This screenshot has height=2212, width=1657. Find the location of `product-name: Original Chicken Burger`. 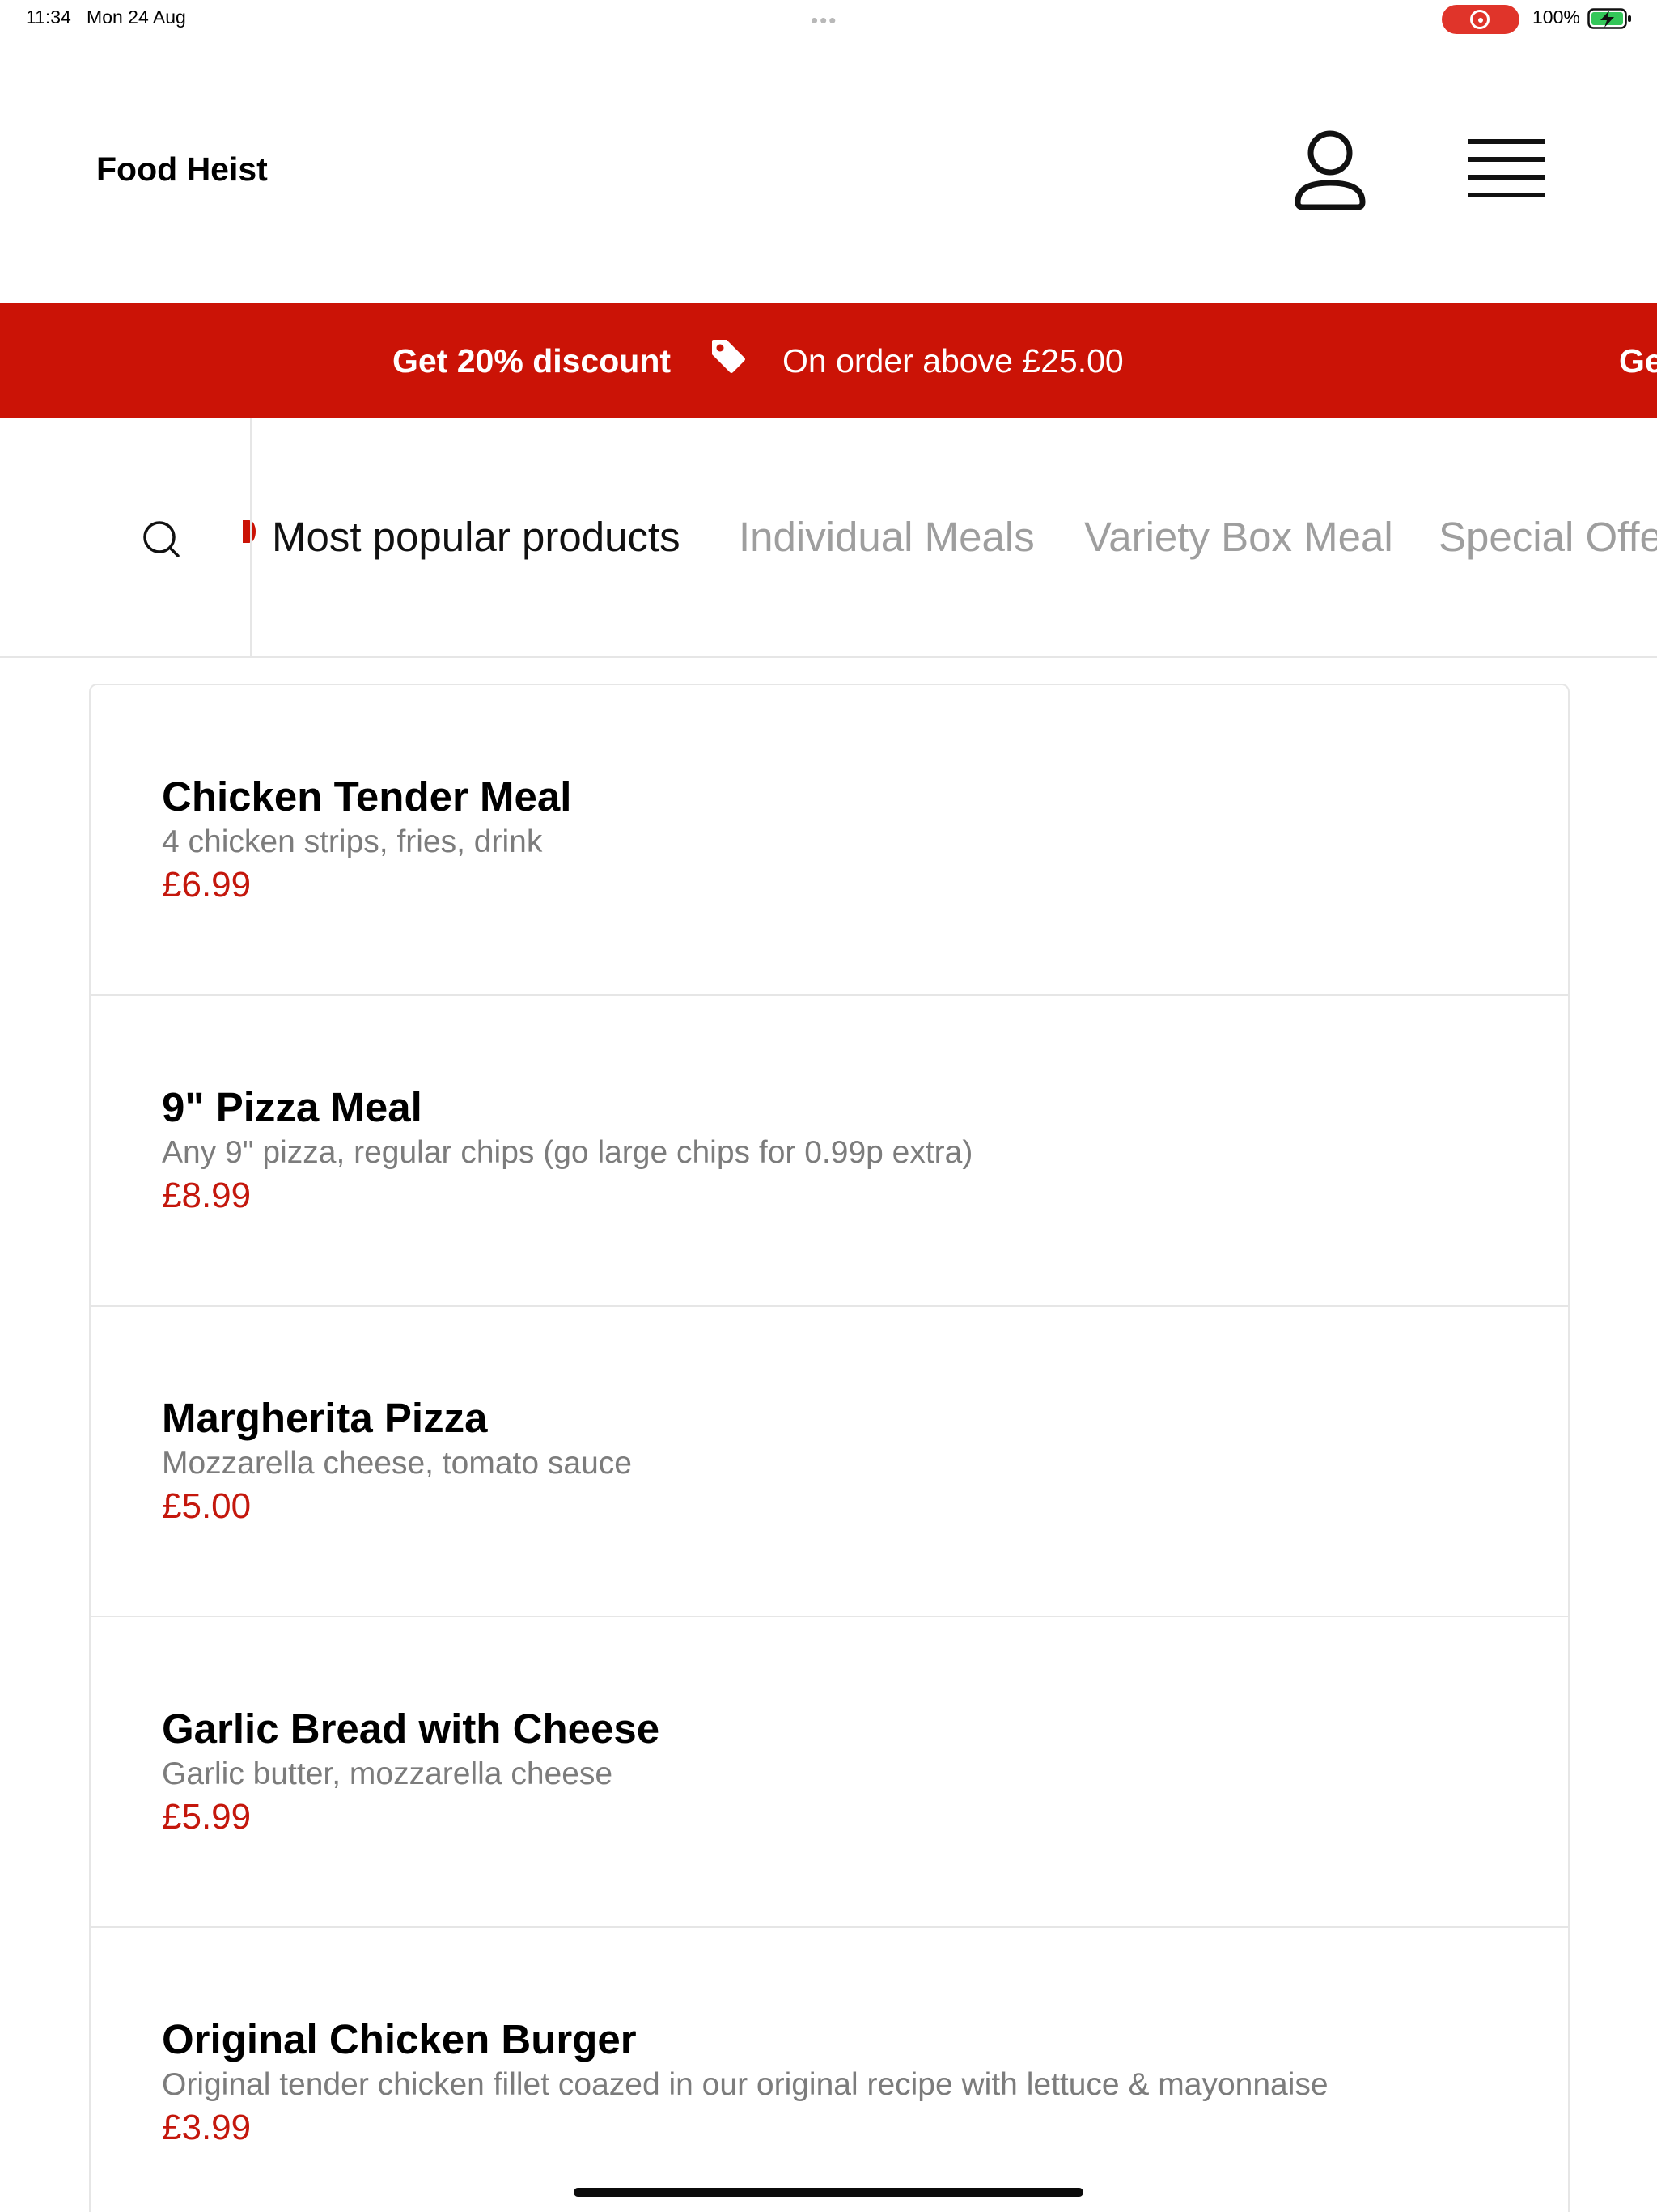

product-name: Original Chicken Burger is located at coordinates (399, 2039).